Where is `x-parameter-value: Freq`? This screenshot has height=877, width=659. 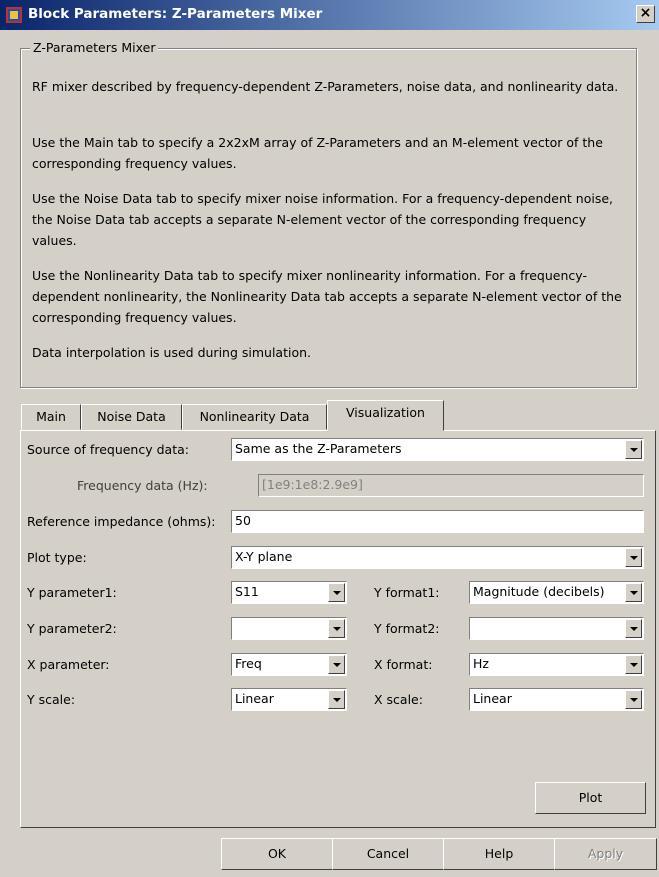
x-parameter-value: Freq is located at coordinates (248, 663).